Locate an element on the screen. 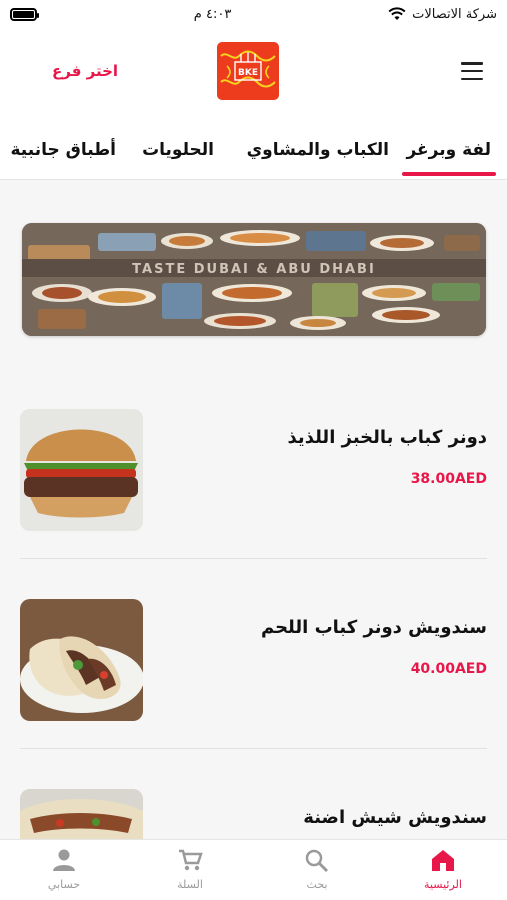 This screenshot has height=900, width=507. nav-account: حسابي is located at coordinates (64, 869).